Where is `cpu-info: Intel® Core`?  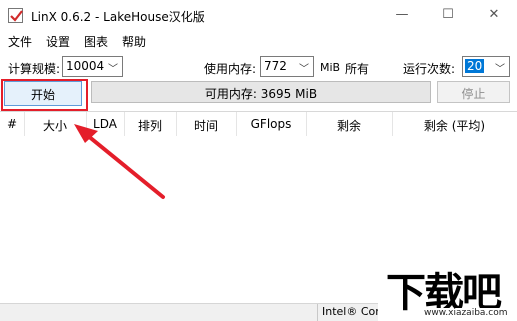
cpu-info: Intel® Core is located at coordinates (354, 311).